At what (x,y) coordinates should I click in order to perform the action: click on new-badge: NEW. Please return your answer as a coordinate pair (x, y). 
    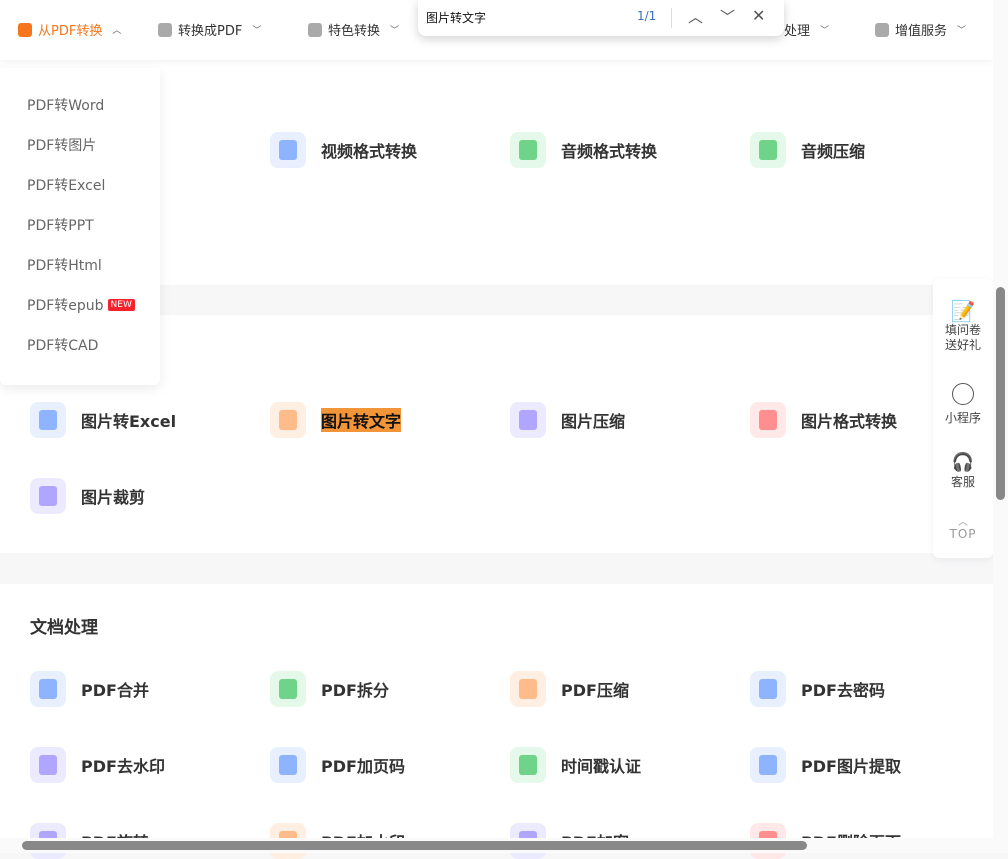
    Looking at the image, I should click on (121, 305).